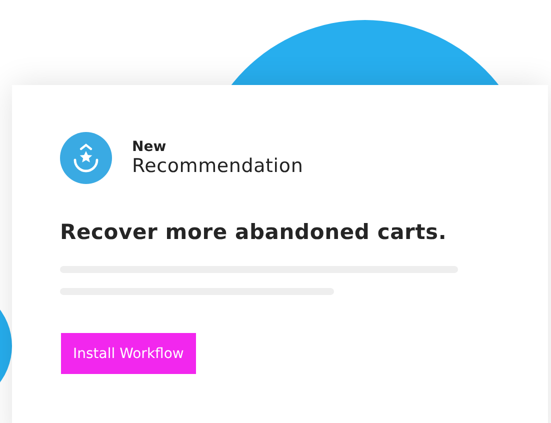 The image size is (551, 423). I want to click on headline: Recover more abandoned carts., so click(254, 232).